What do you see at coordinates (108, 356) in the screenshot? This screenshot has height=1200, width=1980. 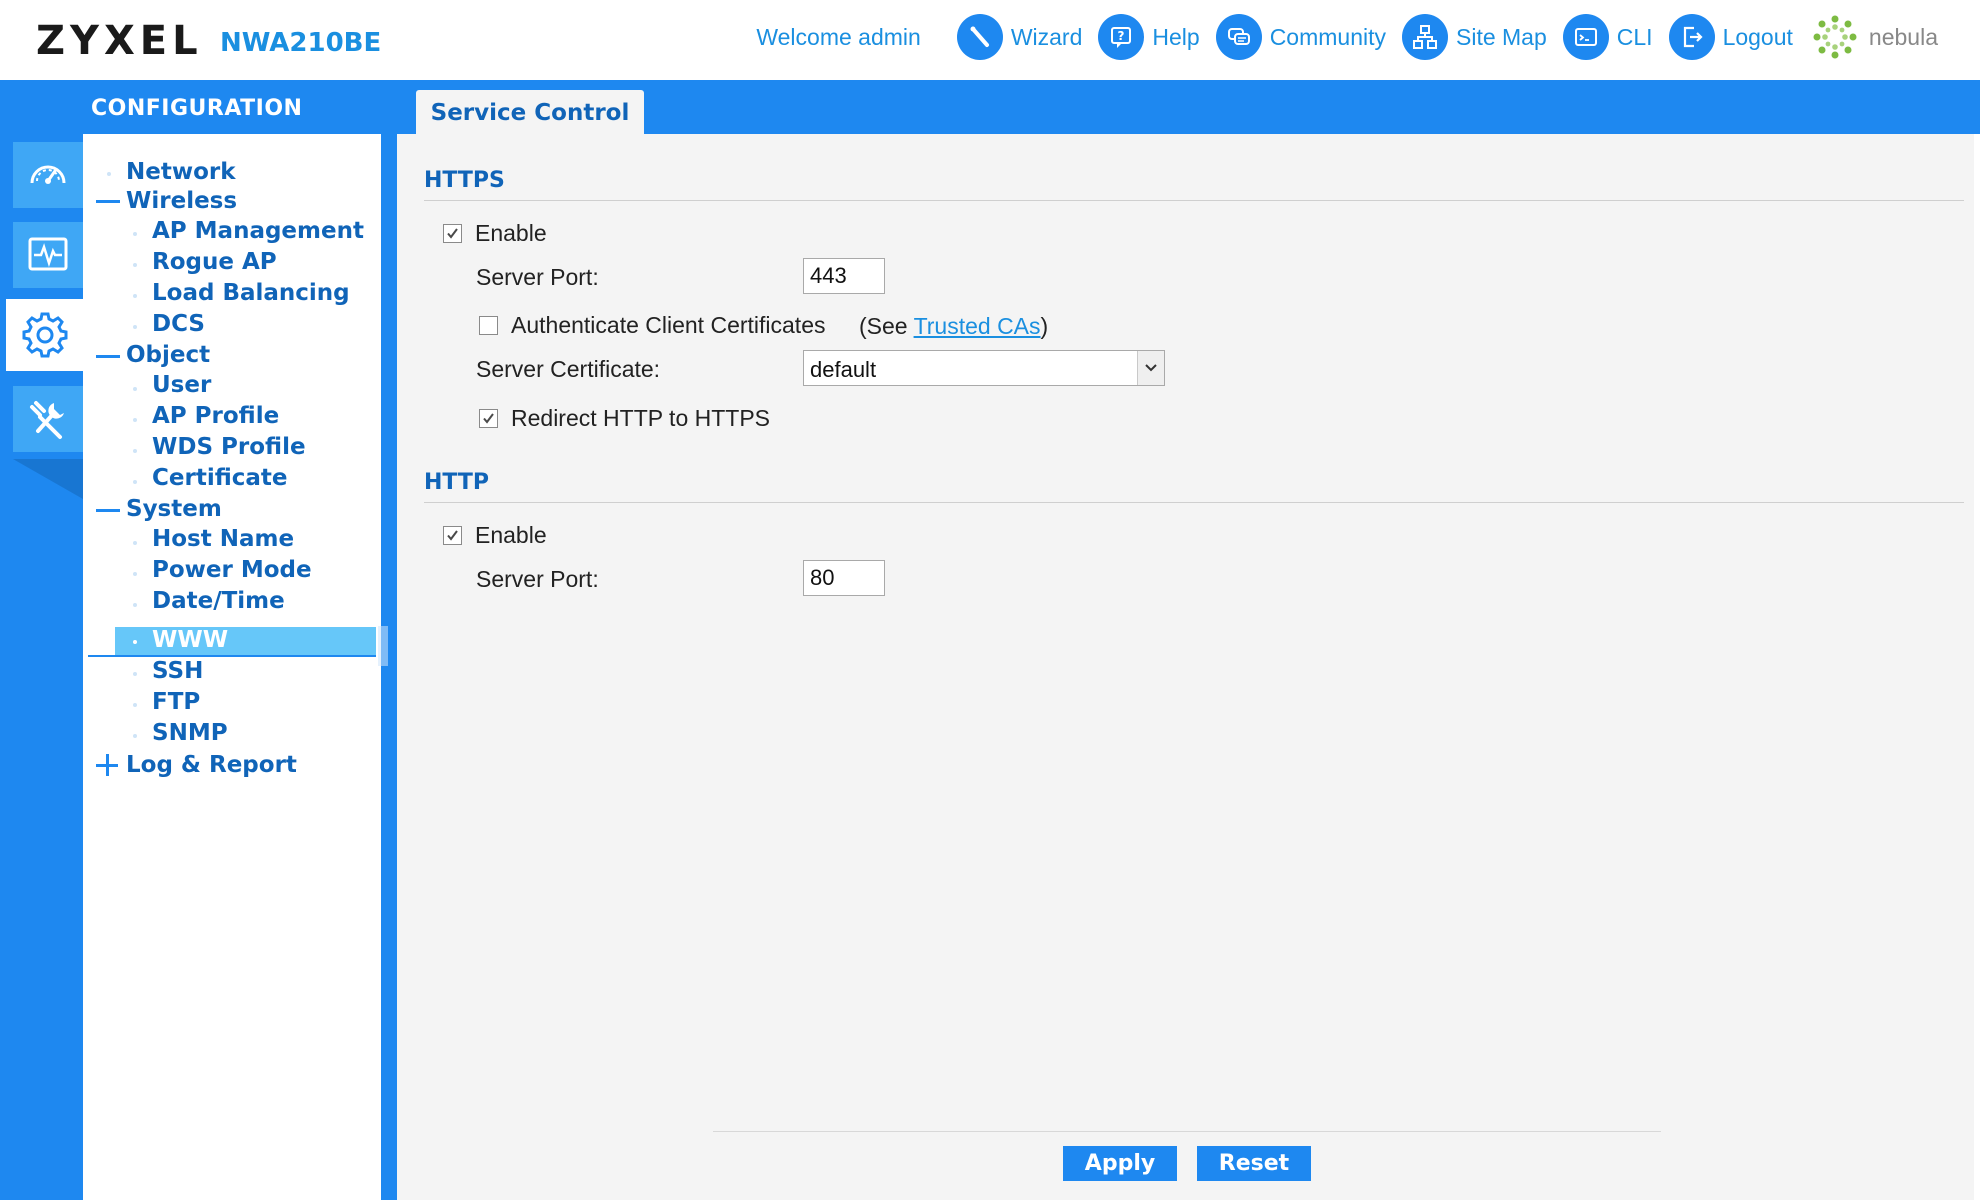 I see `object-collapse-icon` at bounding box center [108, 356].